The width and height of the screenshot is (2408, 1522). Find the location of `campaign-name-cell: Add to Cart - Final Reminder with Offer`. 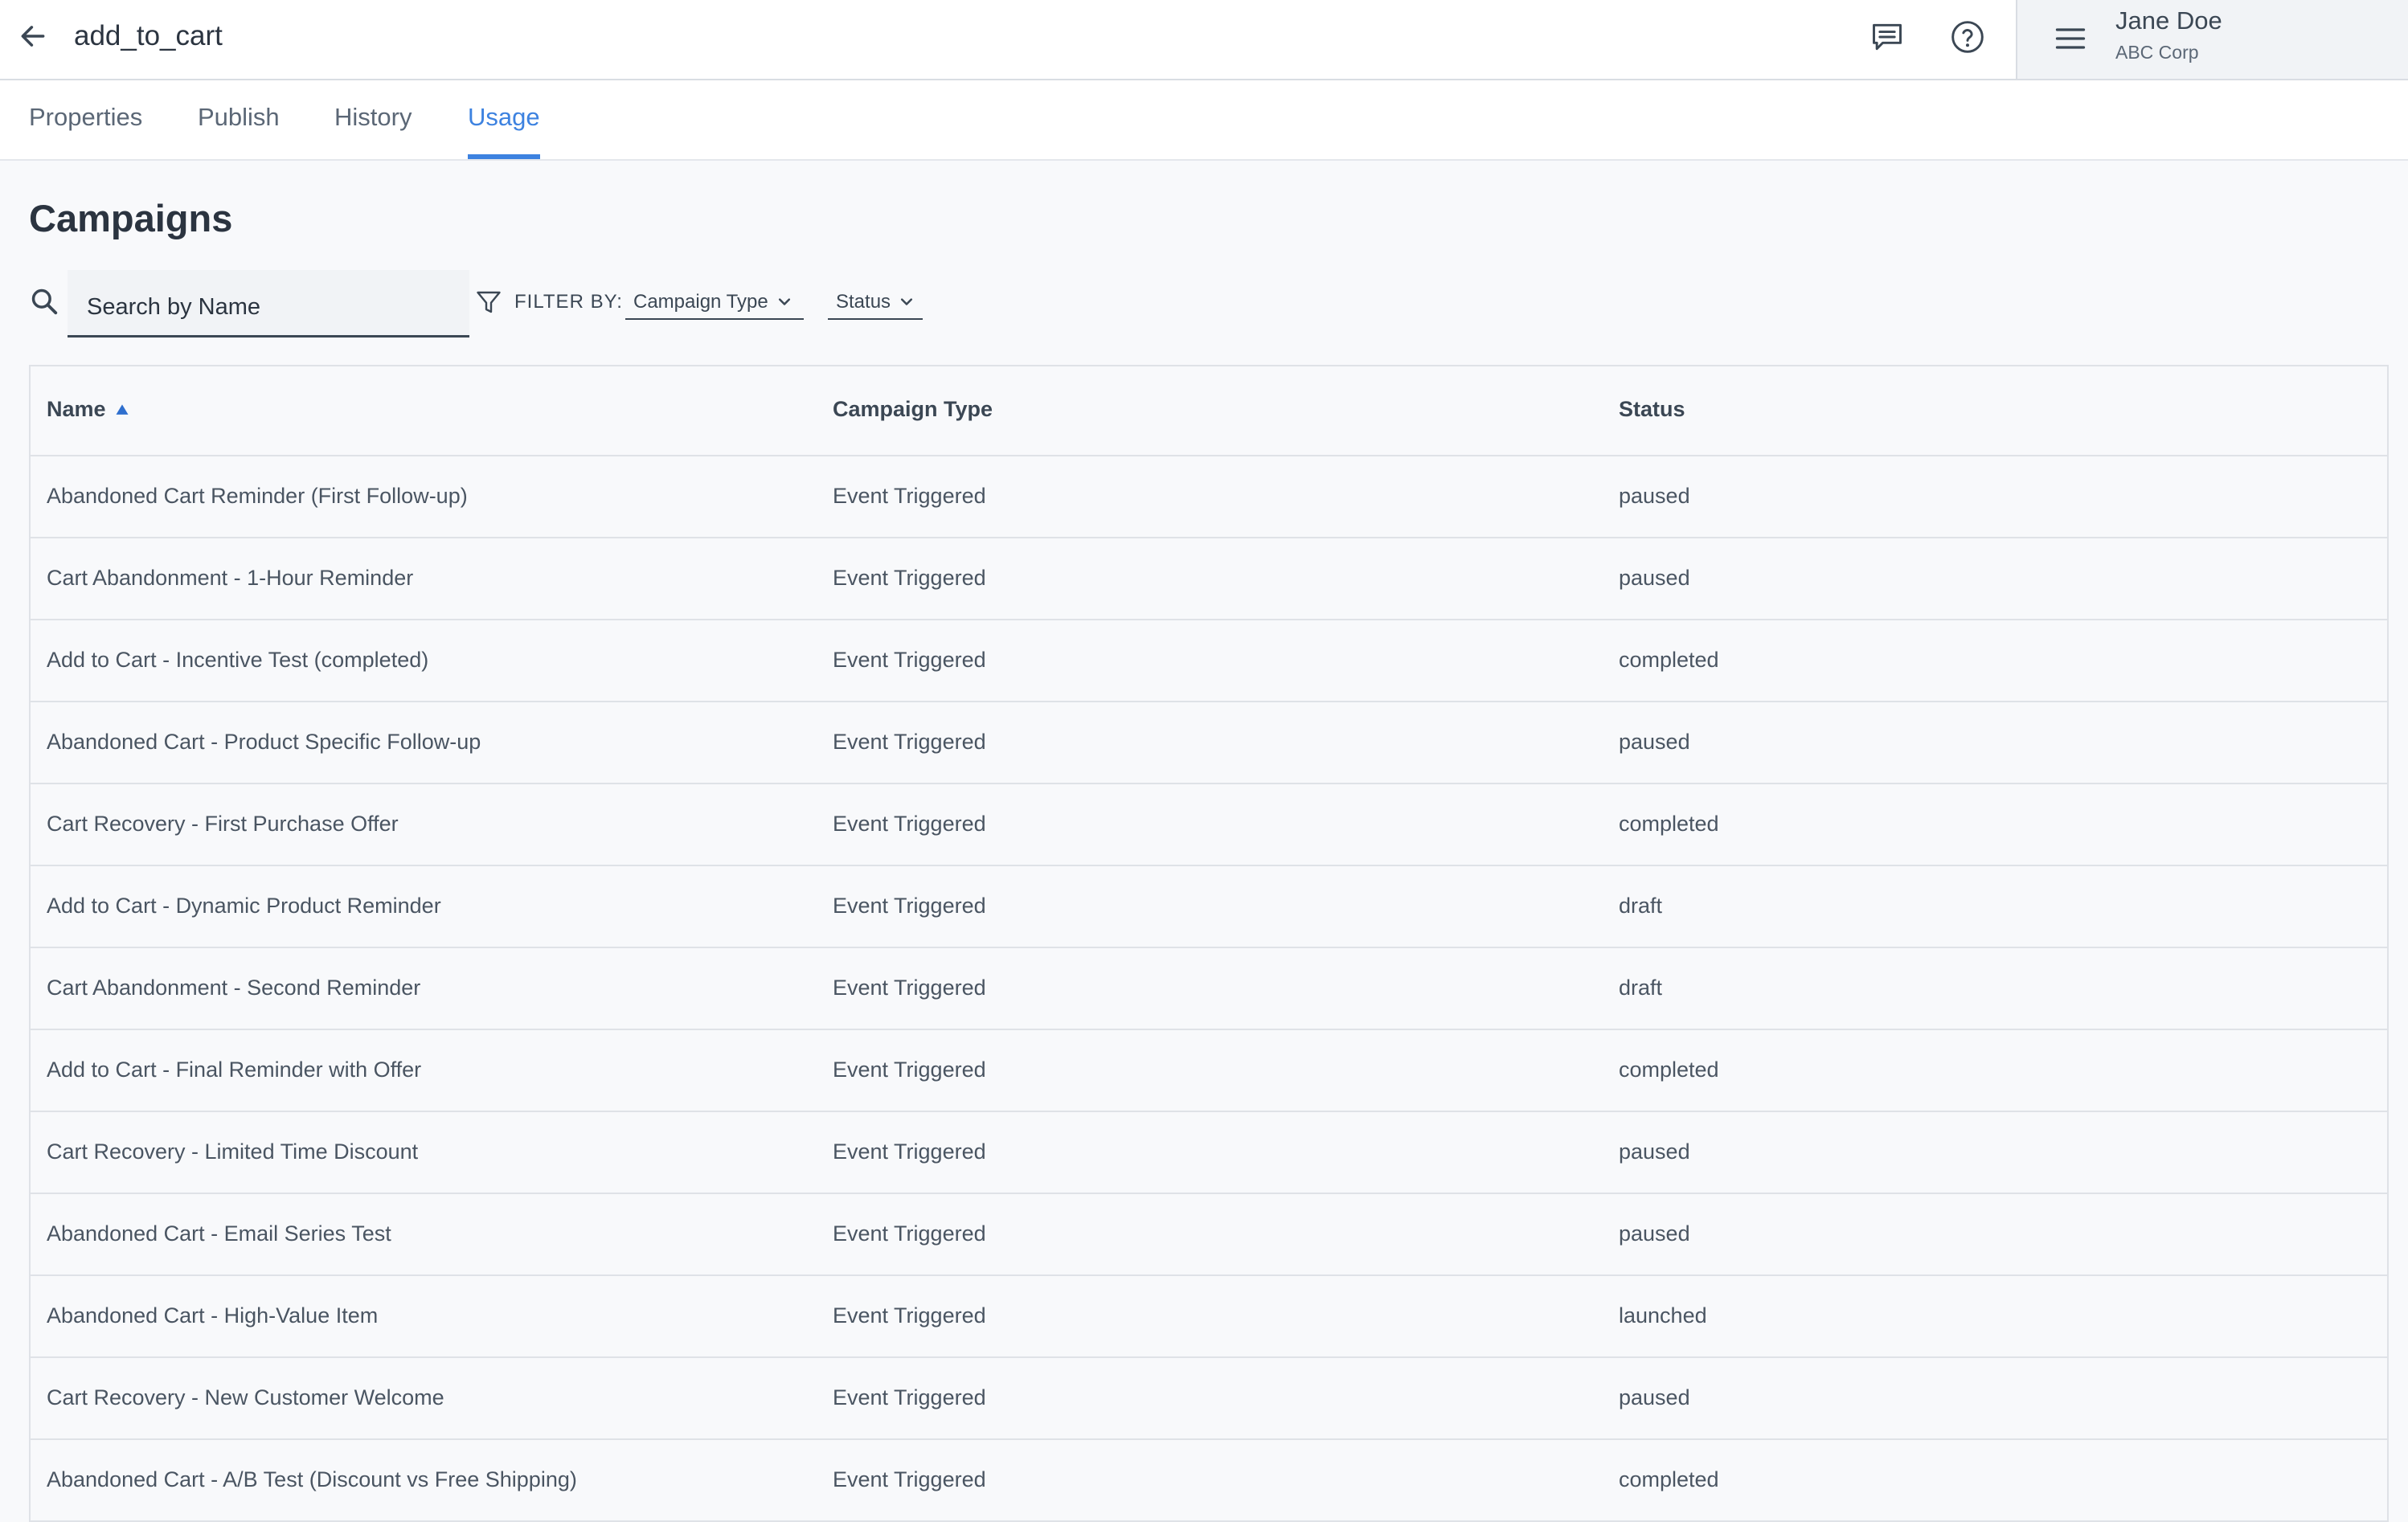

campaign-name-cell: Add to Cart - Final Reminder with Offer is located at coordinates (234, 1070).